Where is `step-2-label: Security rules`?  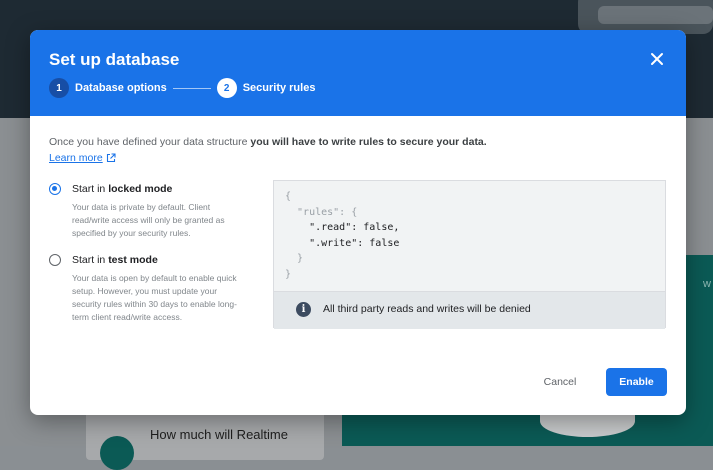 step-2-label: Security rules is located at coordinates (279, 88).